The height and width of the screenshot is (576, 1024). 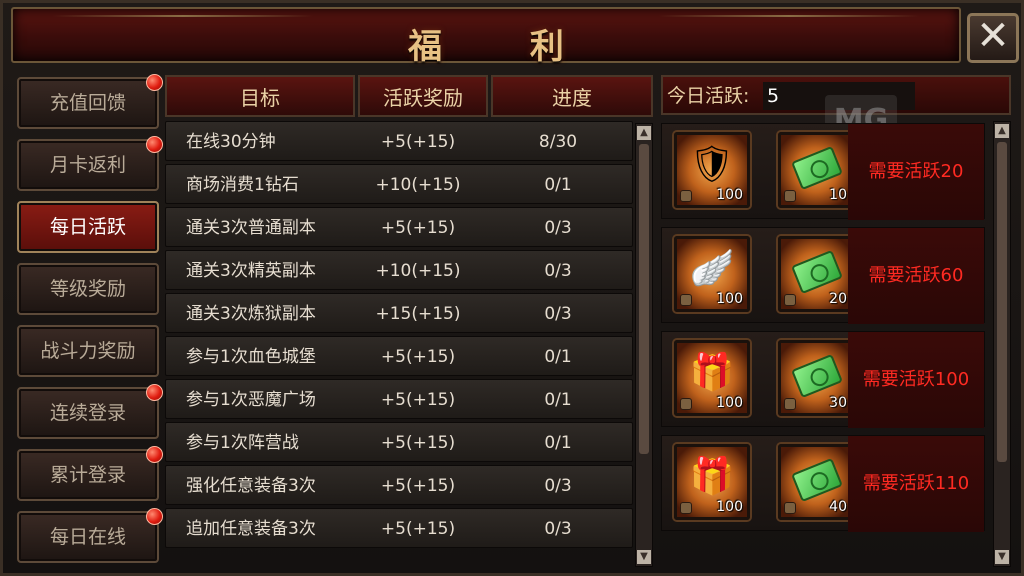 I want to click on task-name: 追加任意装备3次, so click(x=251, y=529).